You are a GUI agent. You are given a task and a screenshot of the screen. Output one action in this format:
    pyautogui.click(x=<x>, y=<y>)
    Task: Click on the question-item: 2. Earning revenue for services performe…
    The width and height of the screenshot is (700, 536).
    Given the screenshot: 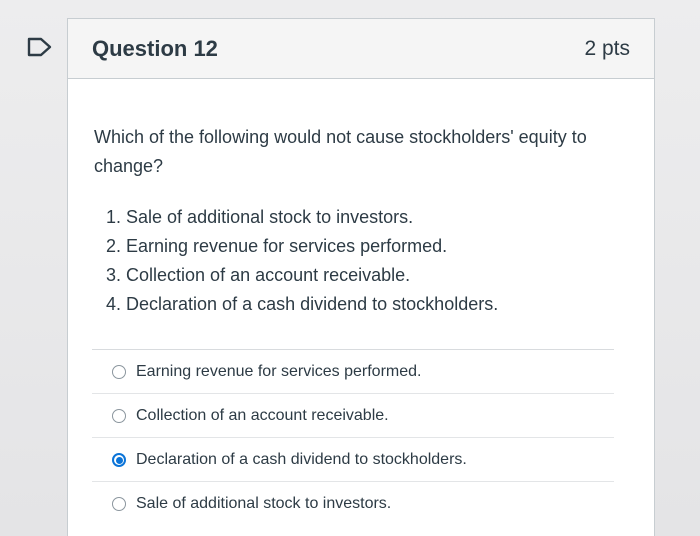 What is the action you would take?
    pyautogui.click(x=277, y=246)
    